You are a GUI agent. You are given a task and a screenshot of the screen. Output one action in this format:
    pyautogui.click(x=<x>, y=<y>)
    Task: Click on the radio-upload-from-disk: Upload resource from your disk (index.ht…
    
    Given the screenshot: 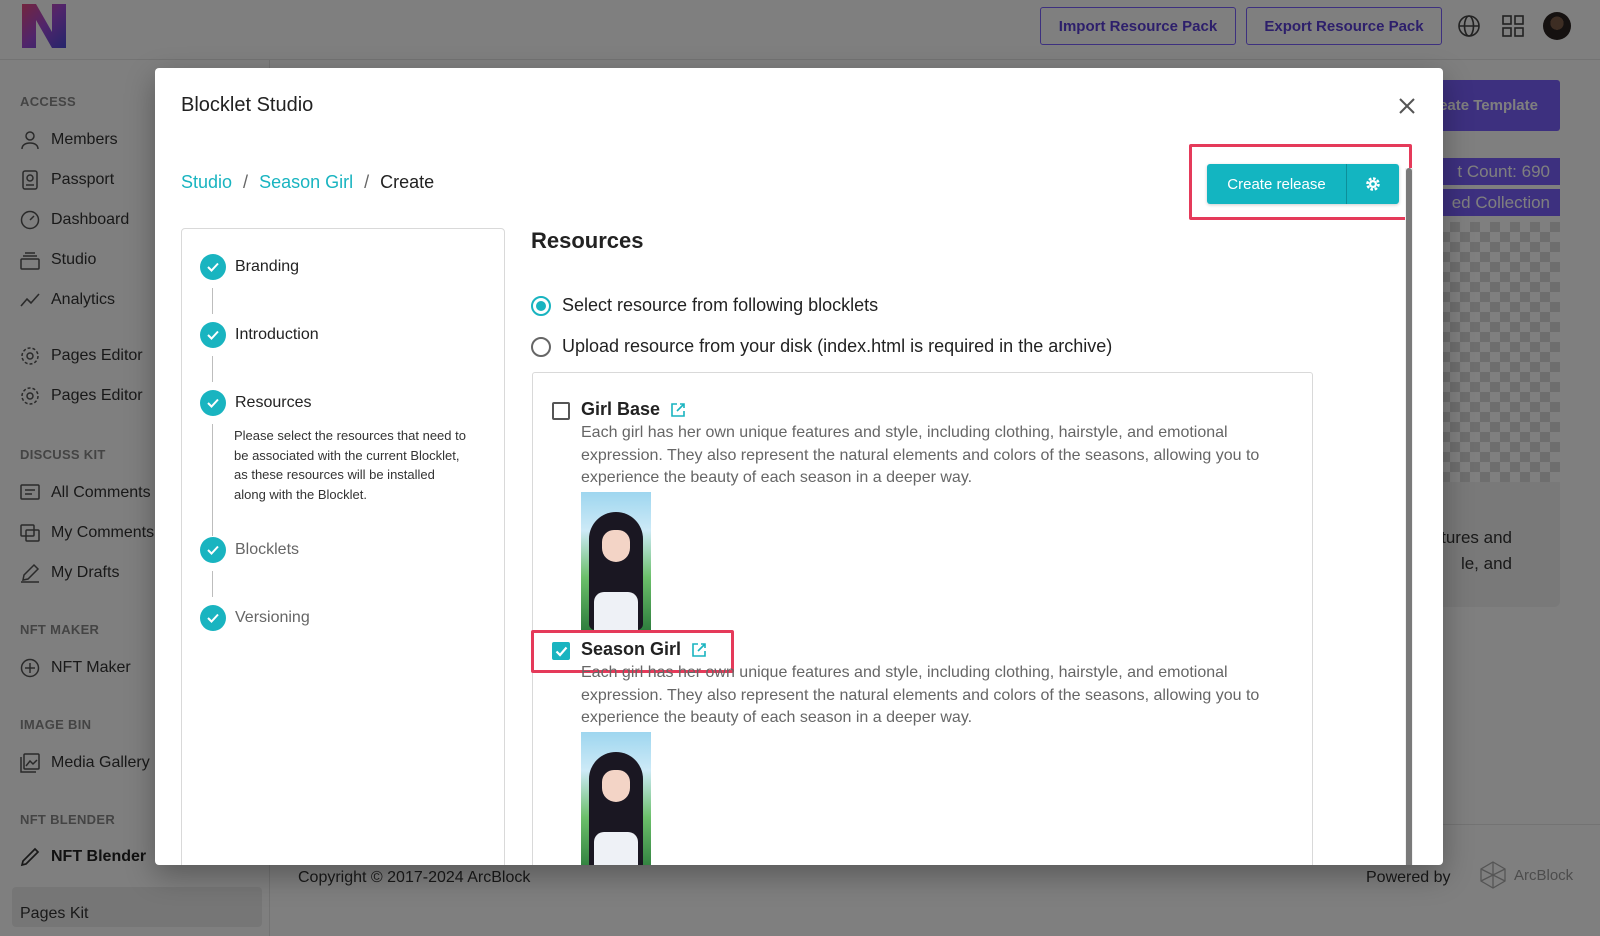 What is the action you would take?
    pyautogui.click(x=821, y=346)
    